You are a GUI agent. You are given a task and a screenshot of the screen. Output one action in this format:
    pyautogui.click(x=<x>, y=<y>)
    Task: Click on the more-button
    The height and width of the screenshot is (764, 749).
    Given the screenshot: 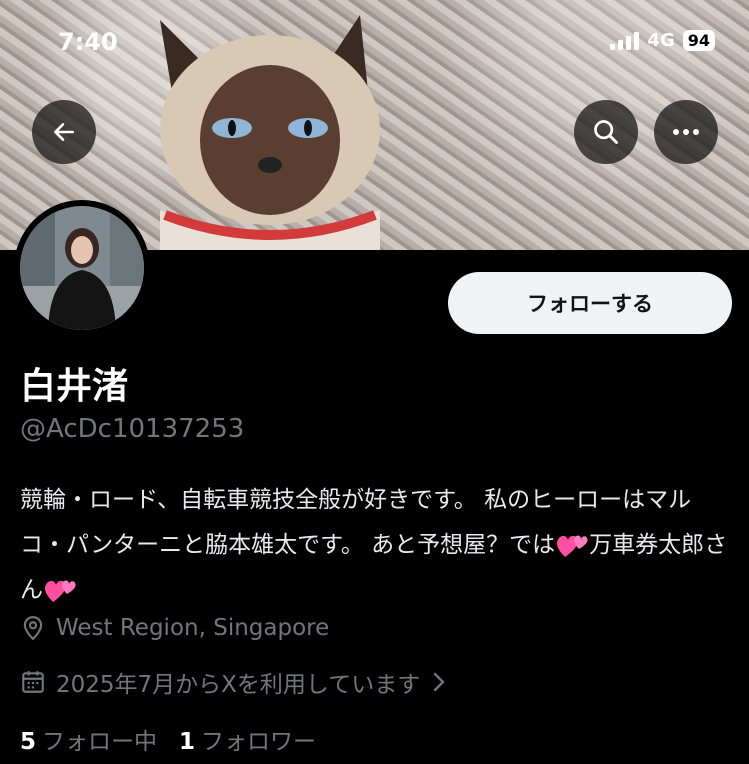 What is the action you would take?
    pyautogui.click(x=686, y=132)
    